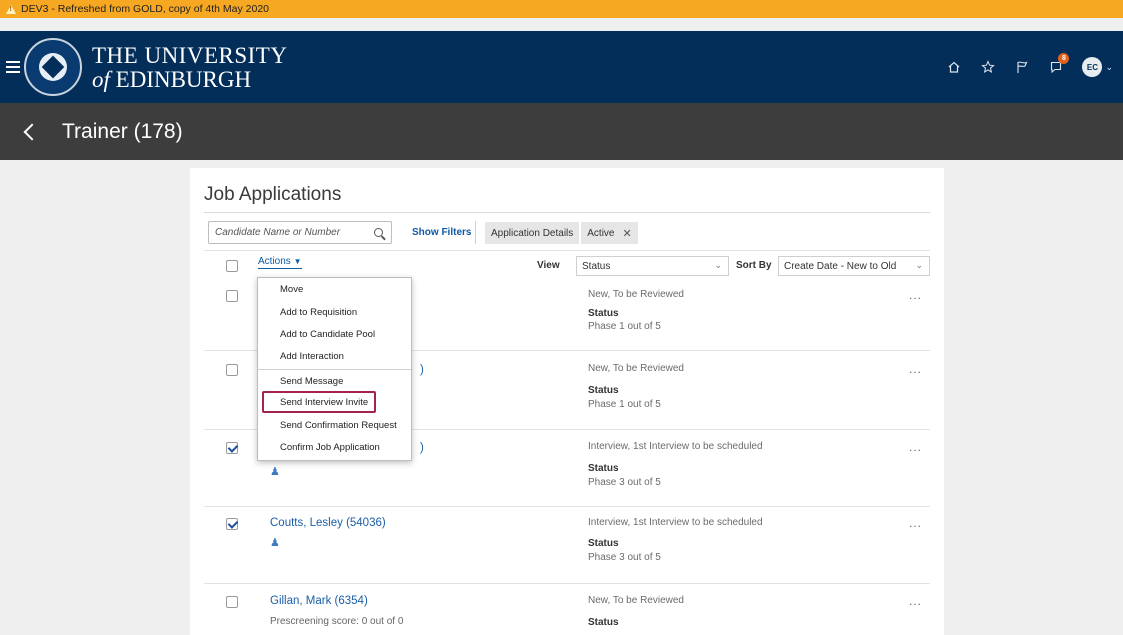  I want to click on menu-item-move: Move, so click(334, 290).